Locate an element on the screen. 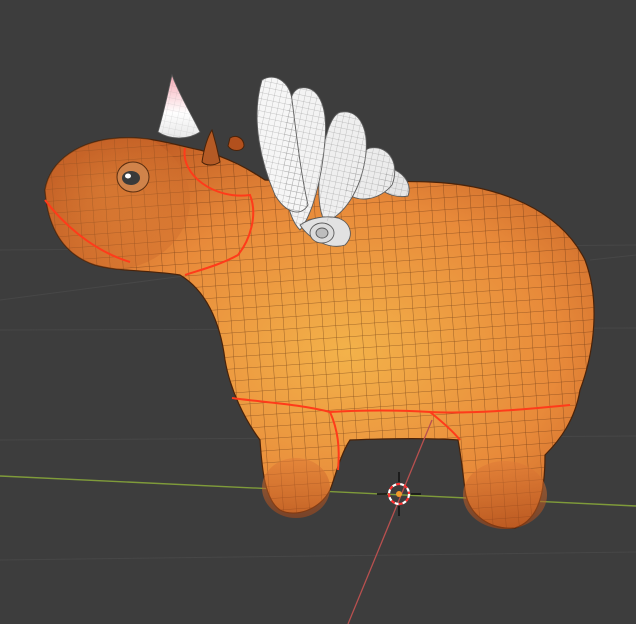  front-leg is located at coordinates (296, 488).